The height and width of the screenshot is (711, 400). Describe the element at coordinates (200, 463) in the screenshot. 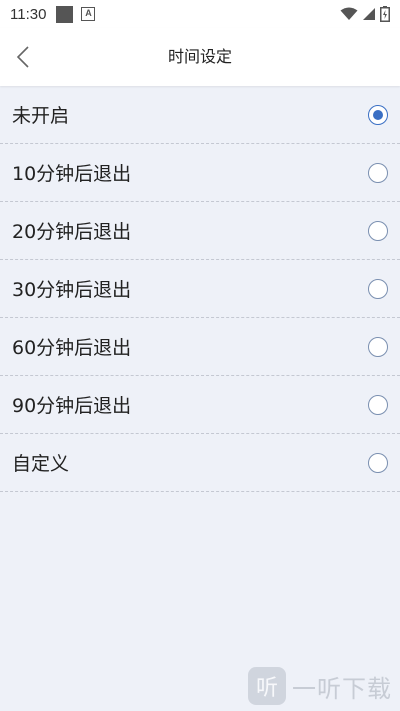

I see `option-row: 自定义` at that location.